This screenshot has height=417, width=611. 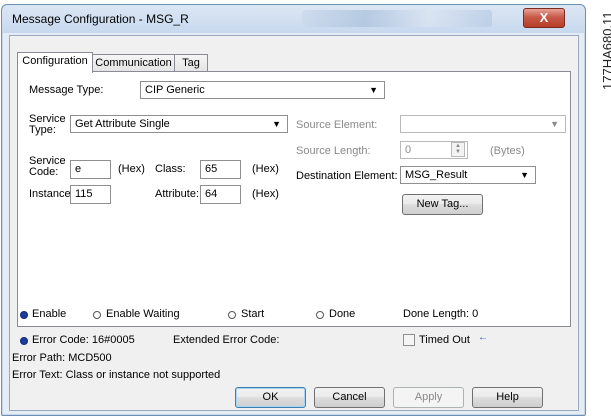 What do you see at coordinates (337, 125) in the screenshot?
I see `source-element-label: Source Element:` at bounding box center [337, 125].